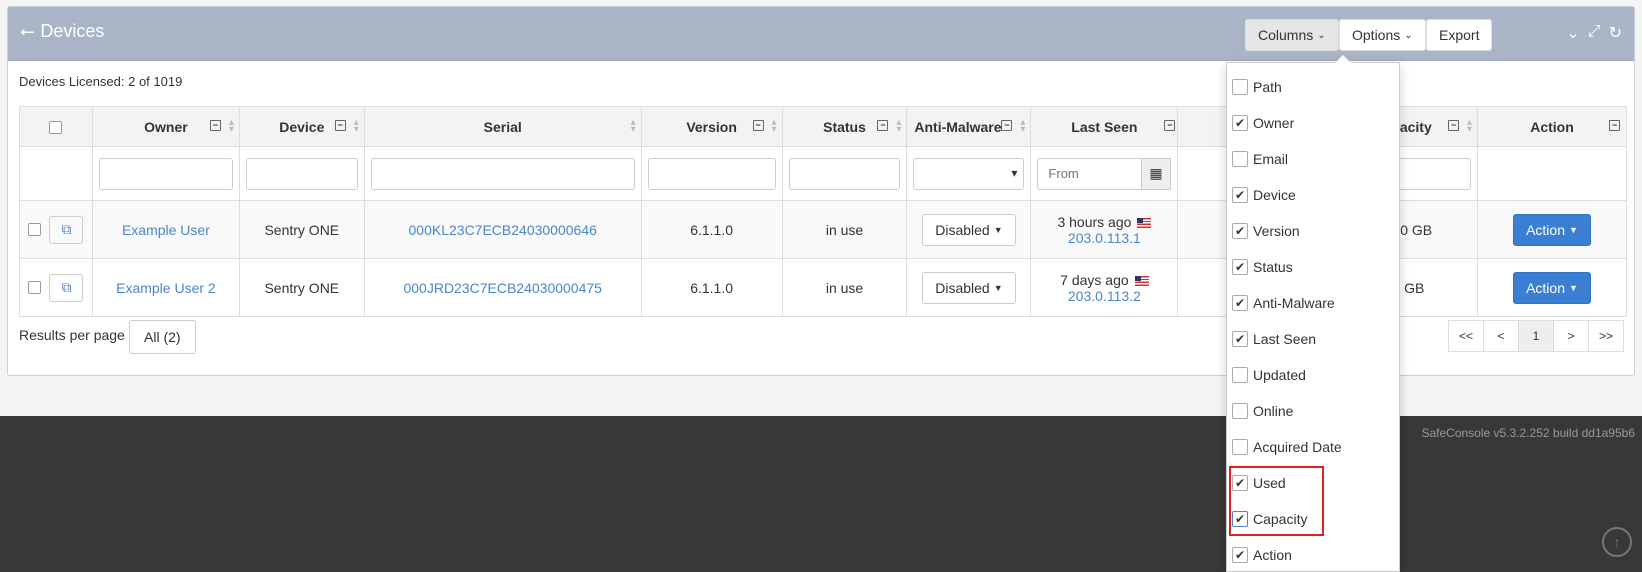 The width and height of the screenshot is (1642, 572). Describe the element at coordinates (1459, 35) in the screenshot. I see `export-button: Export` at that location.